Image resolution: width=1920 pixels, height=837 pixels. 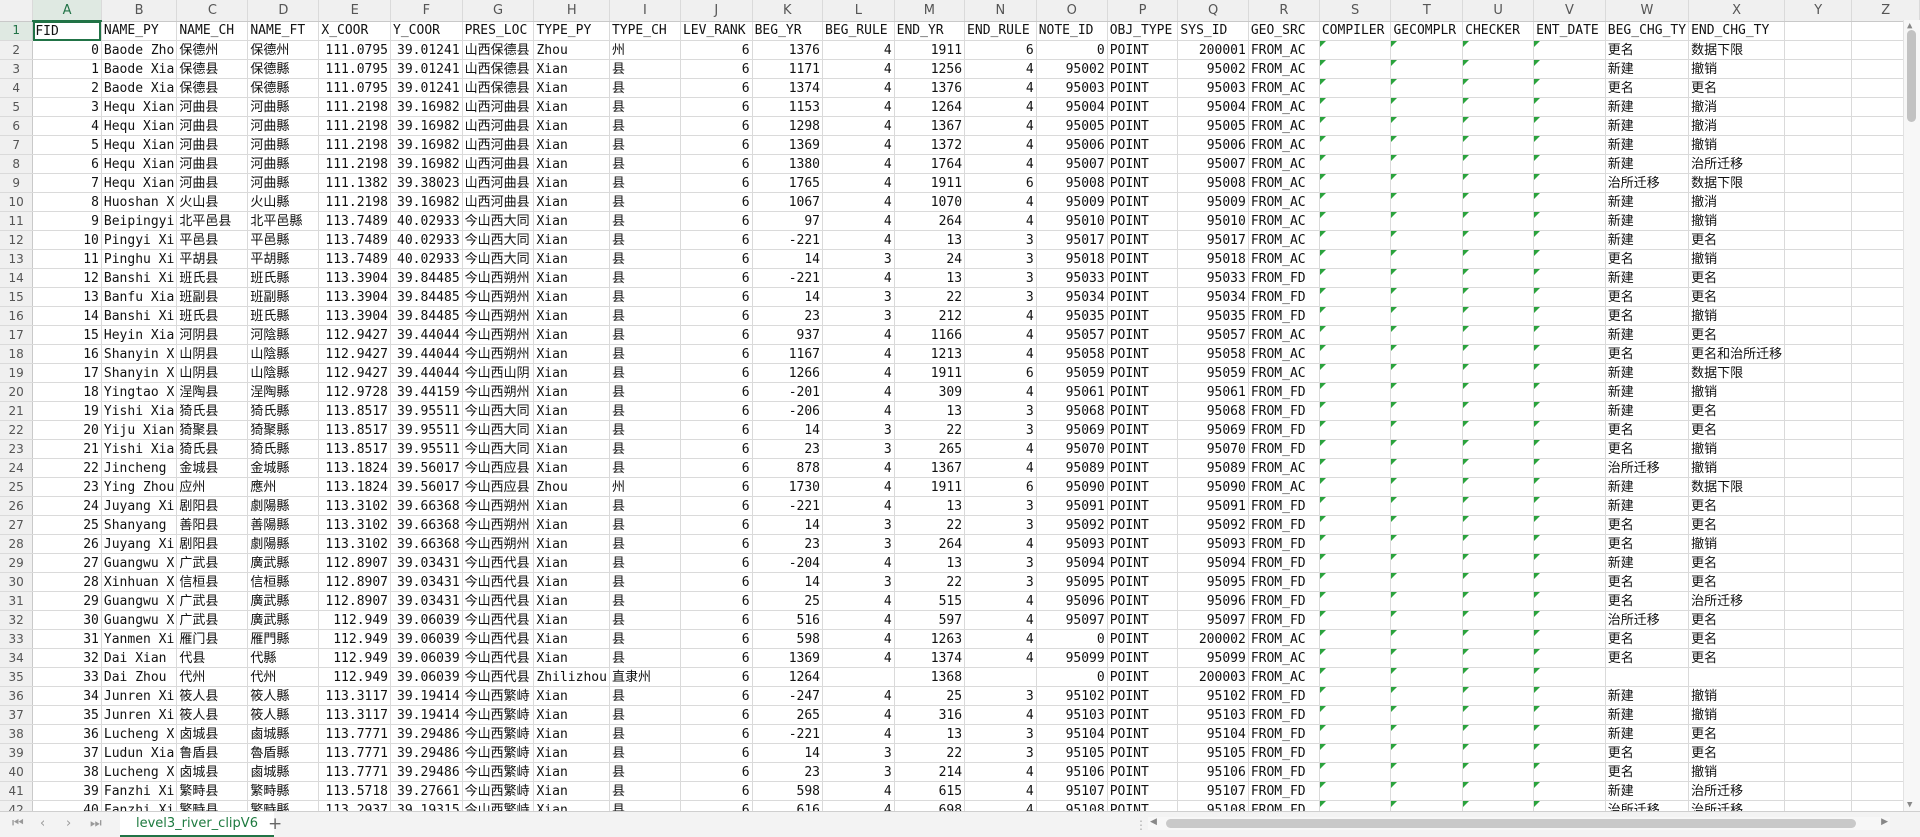 What do you see at coordinates (1818, 563) in the screenshot?
I see `cell-y29` at bounding box center [1818, 563].